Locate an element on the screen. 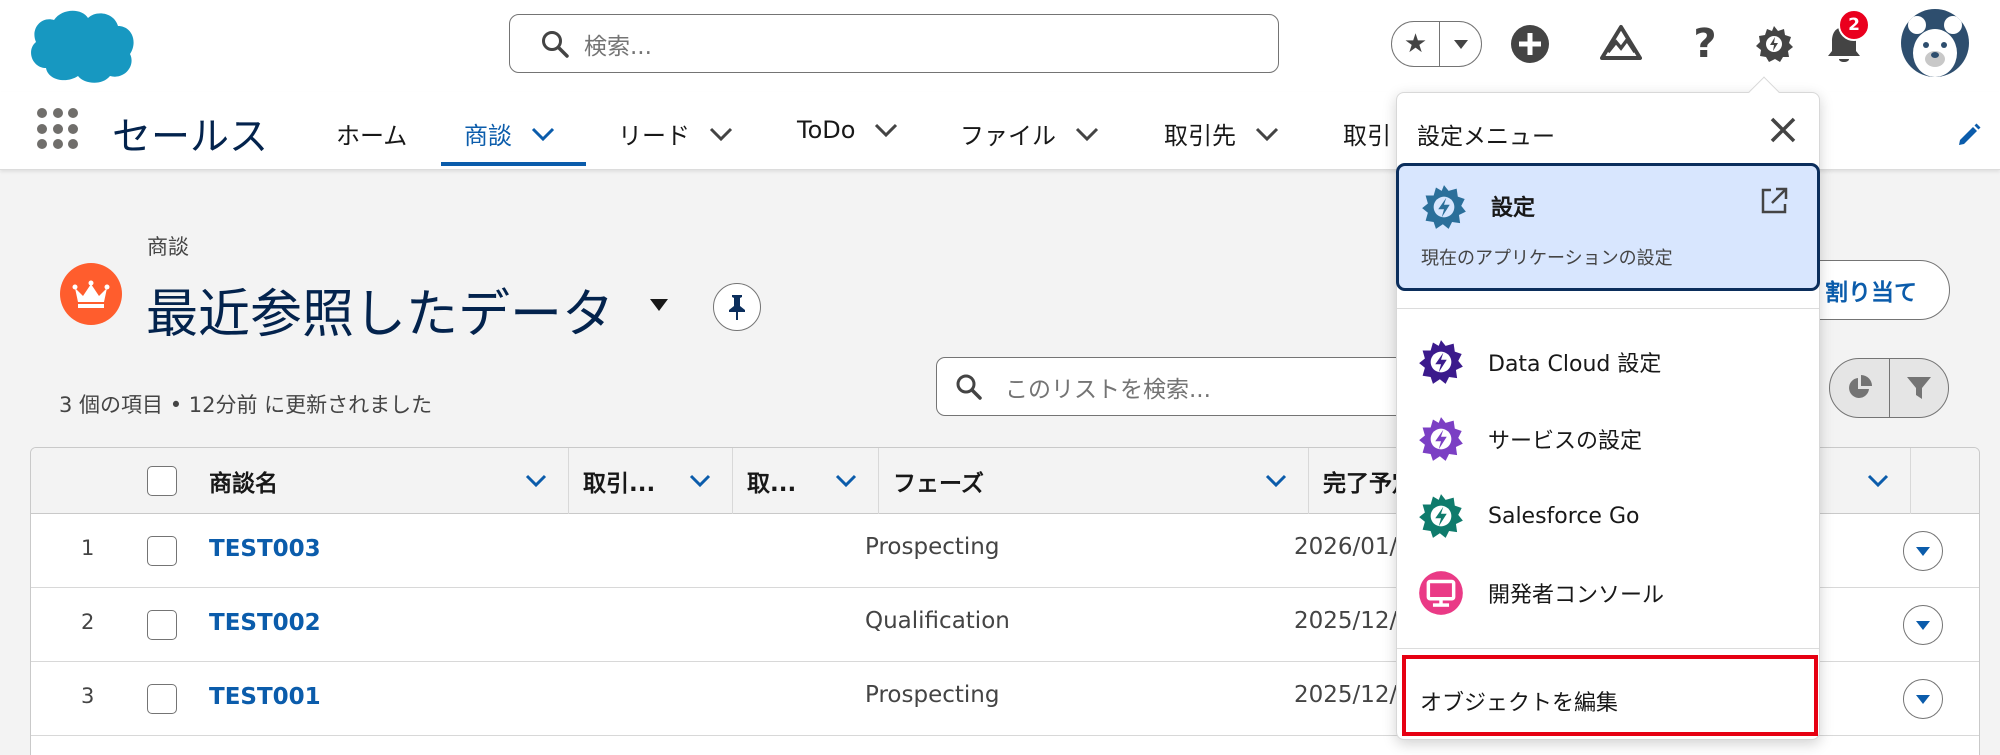 This screenshot has width=2000, height=755. nav-tab-files: ファイル is located at coordinates (1030, 133).